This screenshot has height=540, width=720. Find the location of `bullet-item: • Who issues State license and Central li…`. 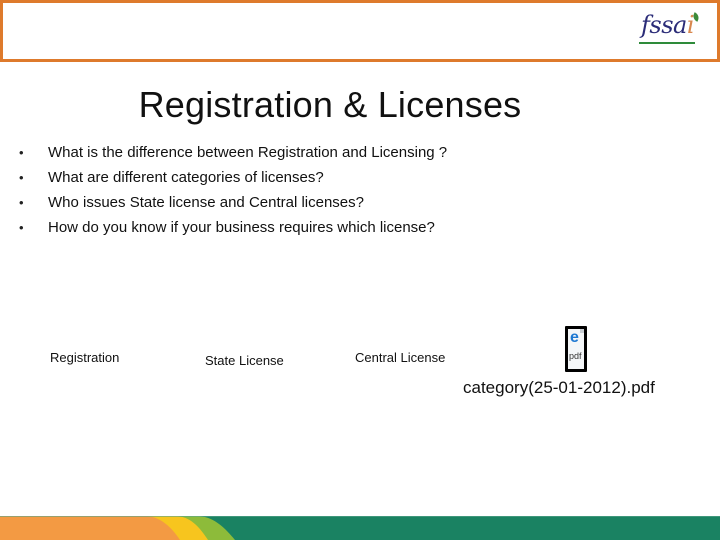

bullet-item: • Who issues State license and Central li… is located at coordinates (231, 204).